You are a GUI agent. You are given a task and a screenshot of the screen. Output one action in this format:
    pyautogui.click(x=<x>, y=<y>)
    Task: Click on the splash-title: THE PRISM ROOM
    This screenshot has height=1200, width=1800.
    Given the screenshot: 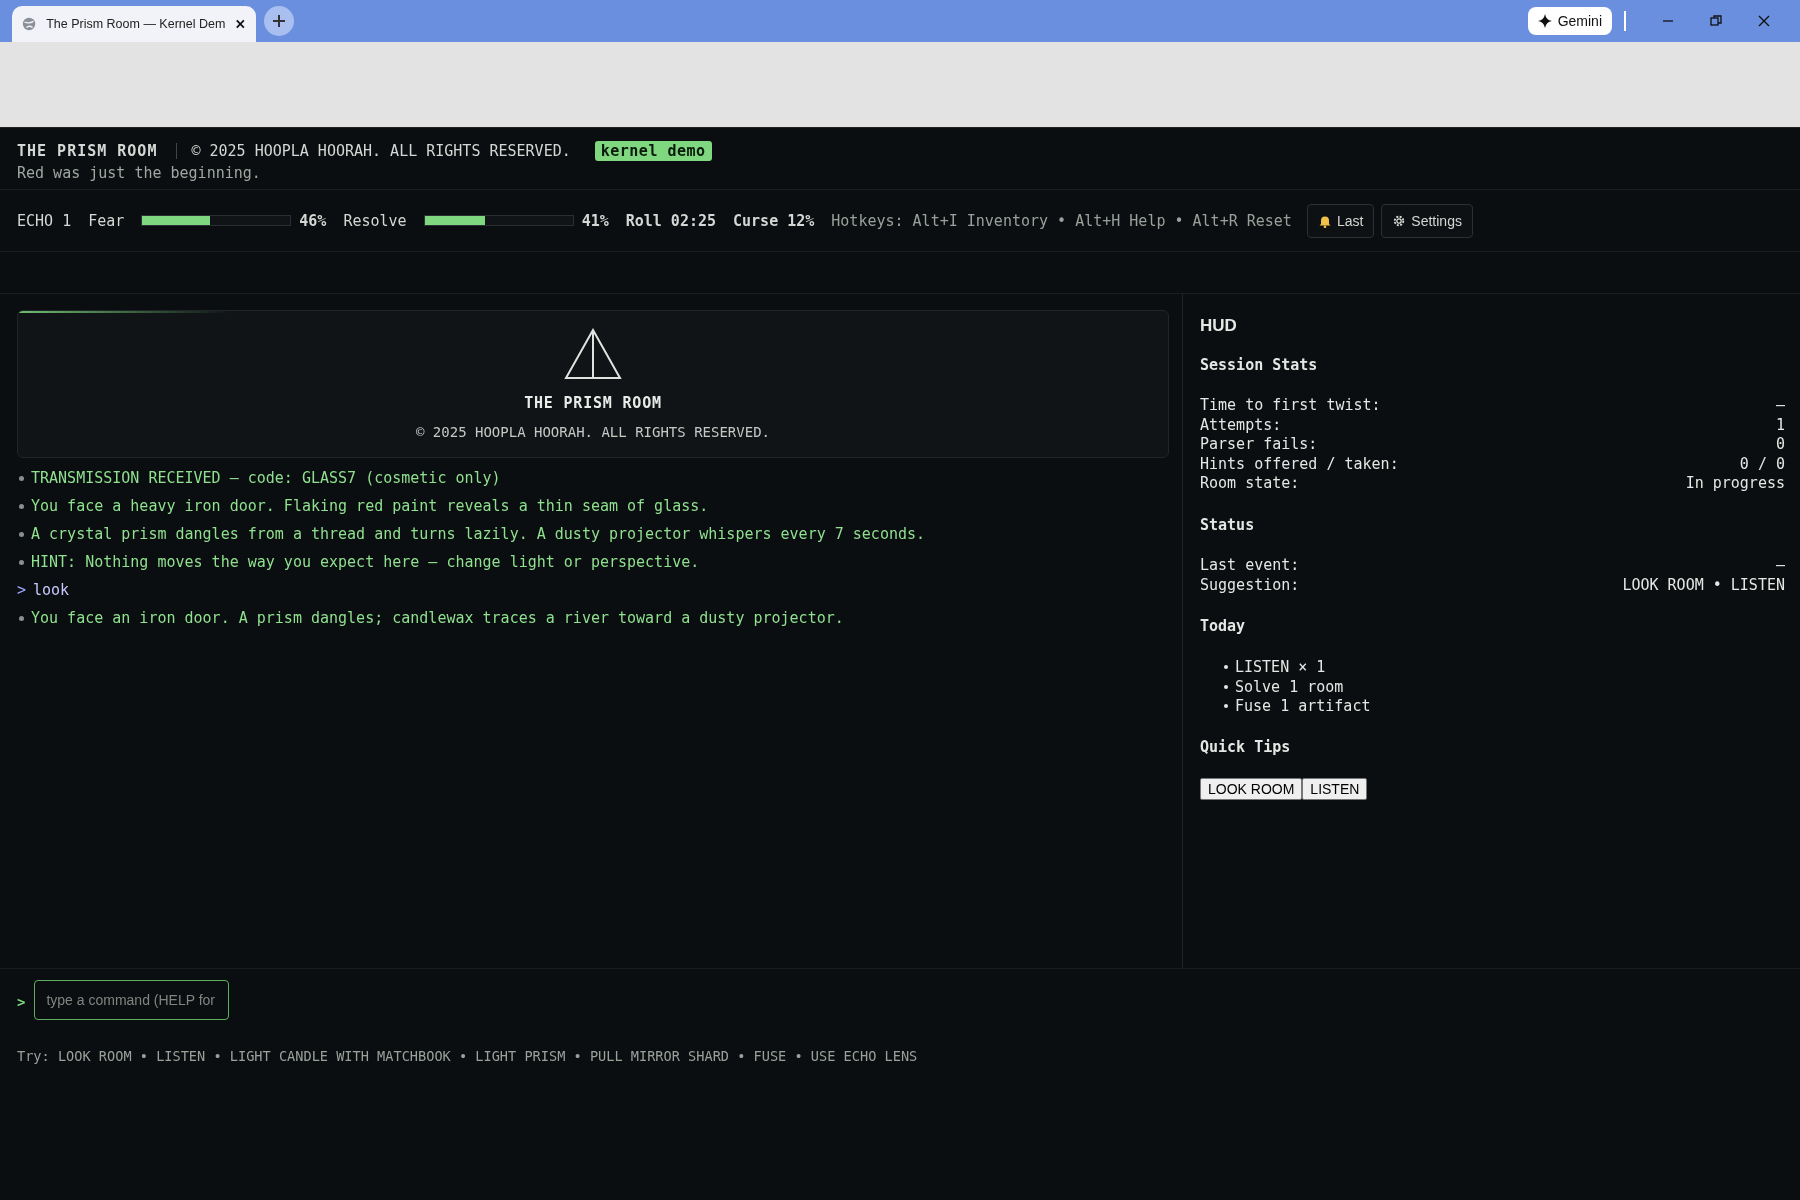 What is the action you would take?
    pyautogui.click(x=593, y=403)
    